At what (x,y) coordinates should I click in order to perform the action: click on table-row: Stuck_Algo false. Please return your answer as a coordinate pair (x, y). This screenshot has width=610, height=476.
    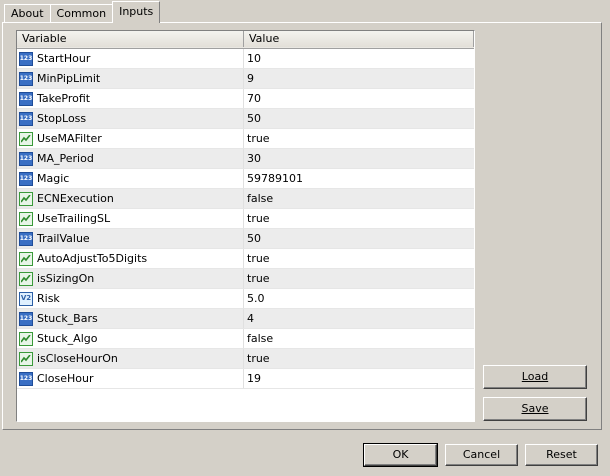
    Looking at the image, I should click on (245, 339).